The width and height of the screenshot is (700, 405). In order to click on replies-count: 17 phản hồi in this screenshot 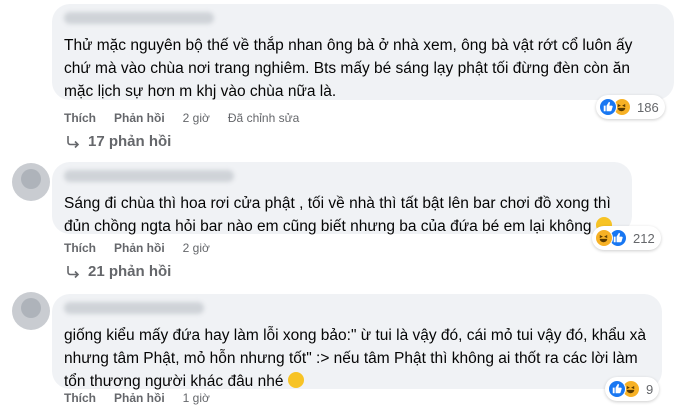, I will do `click(130, 141)`.